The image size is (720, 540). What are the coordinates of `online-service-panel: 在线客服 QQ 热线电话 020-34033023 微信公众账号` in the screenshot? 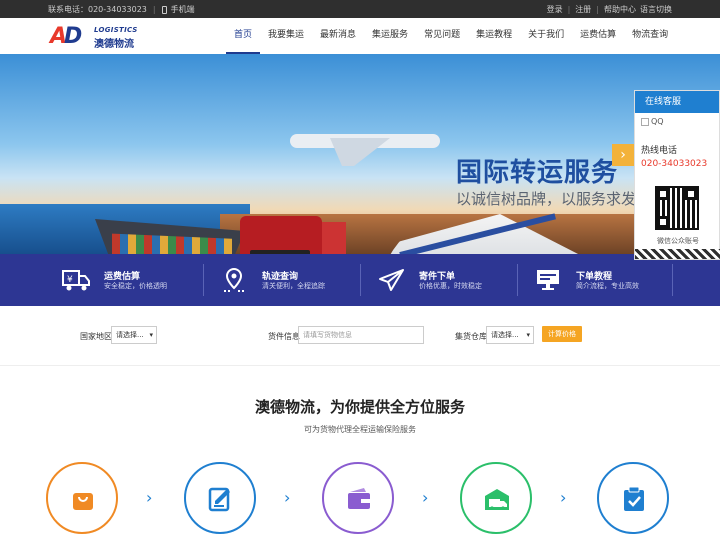 It's located at (677, 175).